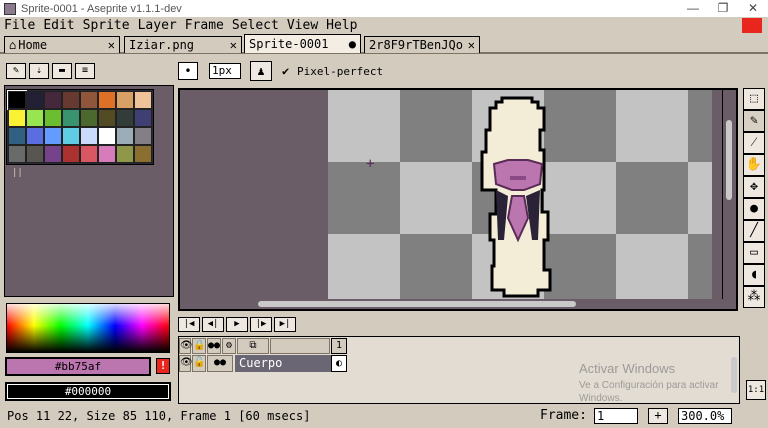 Image resolution: width=768 pixels, height=428 pixels. I want to click on gear-icon: ⚙, so click(229, 346).